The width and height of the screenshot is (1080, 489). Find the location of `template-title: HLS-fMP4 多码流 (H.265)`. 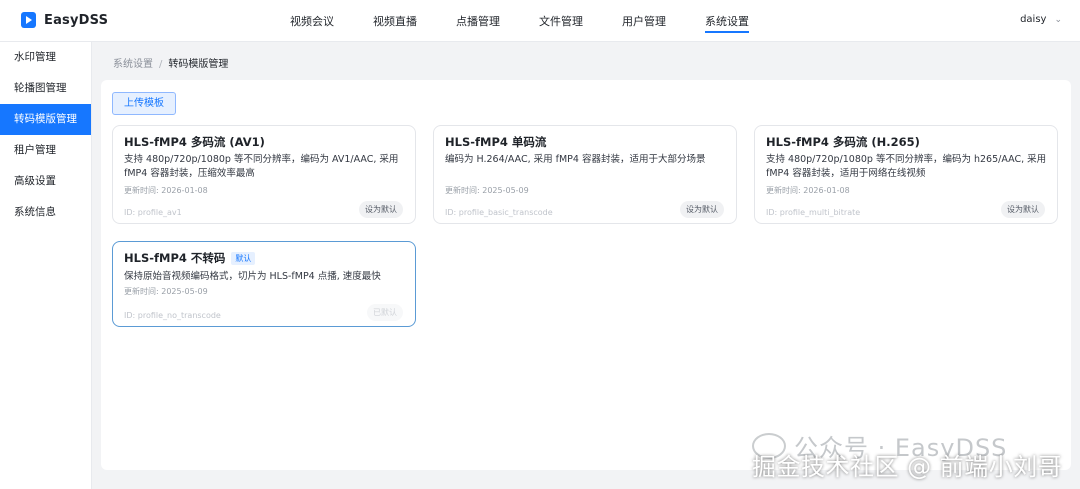

template-title: HLS-fMP4 多码流 (H.265) is located at coordinates (843, 142).